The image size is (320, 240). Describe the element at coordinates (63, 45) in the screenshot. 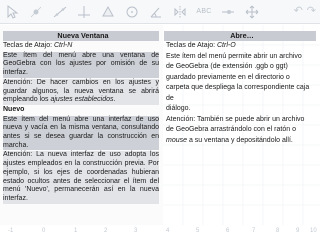

I see `shortcut-value: Ctrl-N` at that location.